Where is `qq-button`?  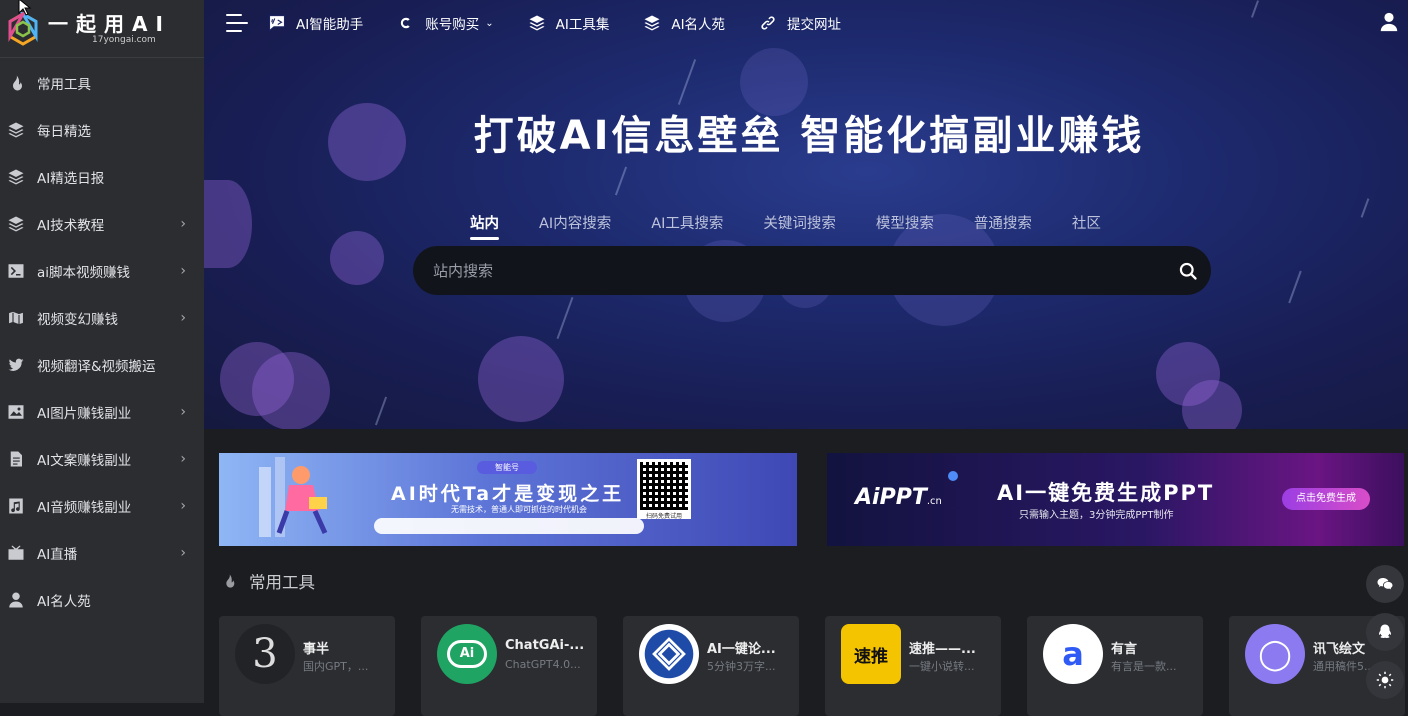
qq-button is located at coordinates (1385, 632).